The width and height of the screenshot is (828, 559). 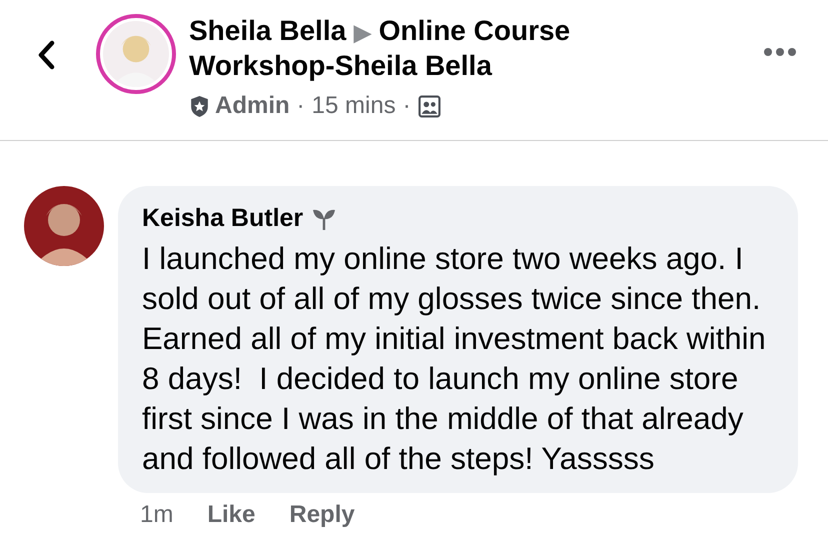 I want to click on comment-action: Reply, so click(x=322, y=514).